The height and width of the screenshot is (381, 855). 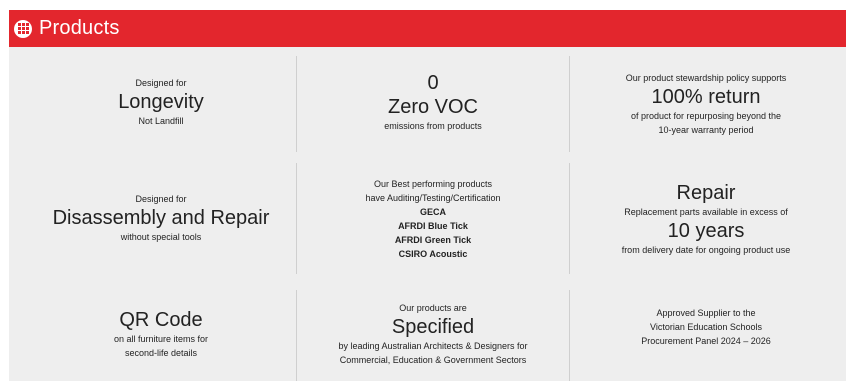 What do you see at coordinates (433, 254) in the screenshot?
I see `certification-csiro: CSIRO Acoustic` at bounding box center [433, 254].